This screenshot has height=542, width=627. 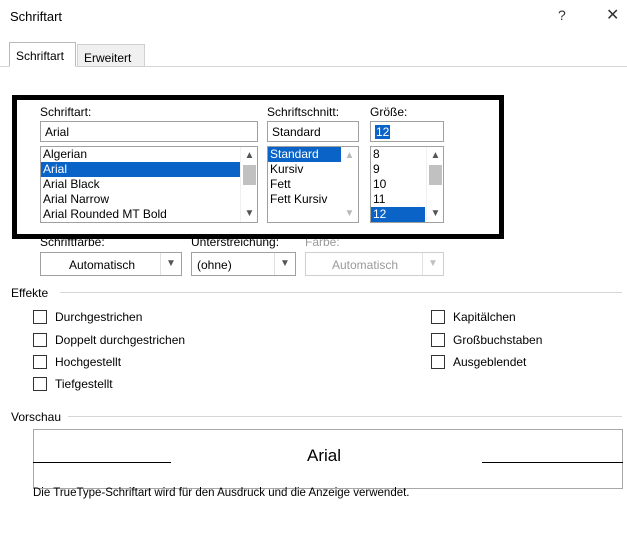 What do you see at coordinates (303, 112) in the screenshot?
I see `style-label: Schriftschnitt:` at bounding box center [303, 112].